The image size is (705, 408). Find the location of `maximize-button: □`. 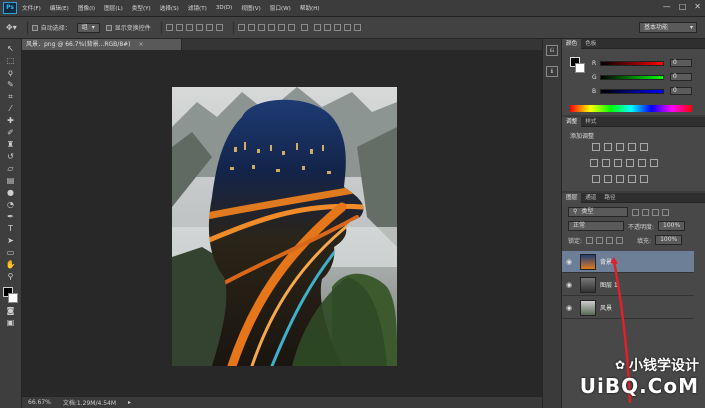

maximize-button: □ is located at coordinates (683, 6).